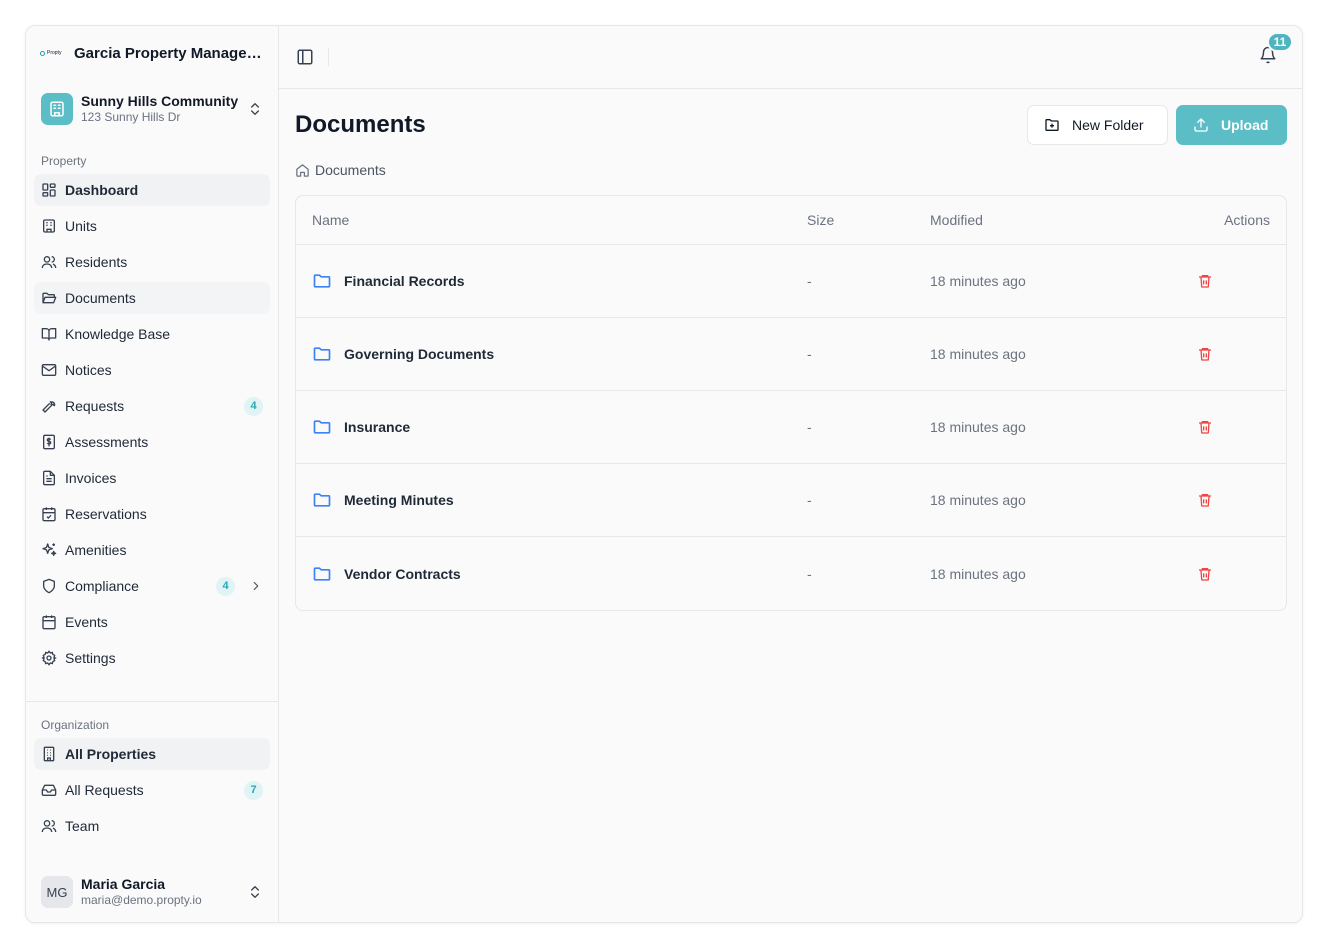 This screenshot has height=948, width=1328. What do you see at coordinates (88, 370) in the screenshot?
I see `sidebar-item-label: Notices` at bounding box center [88, 370].